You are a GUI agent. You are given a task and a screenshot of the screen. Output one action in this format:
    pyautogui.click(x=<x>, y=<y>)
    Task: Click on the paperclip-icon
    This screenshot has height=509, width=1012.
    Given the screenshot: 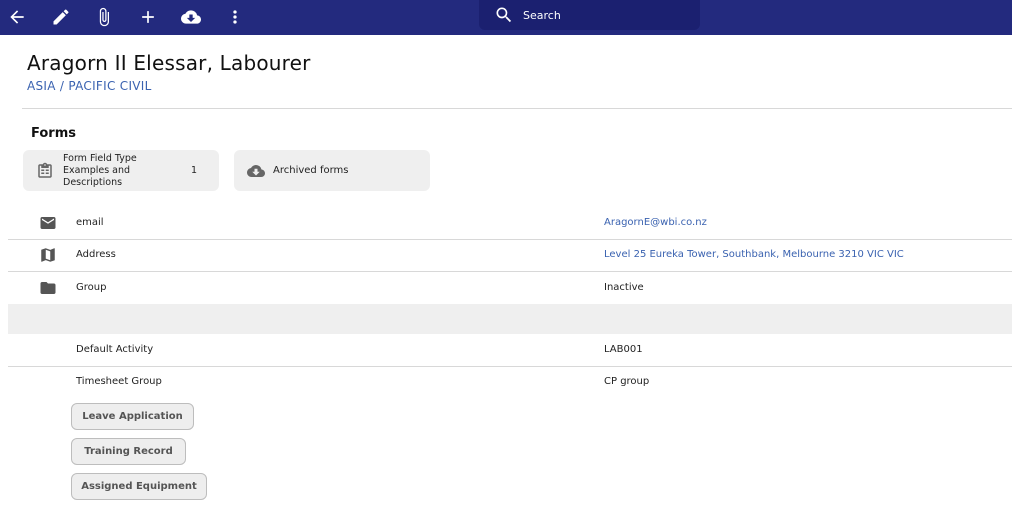 What is the action you would take?
    pyautogui.click(x=104, y=17)
    